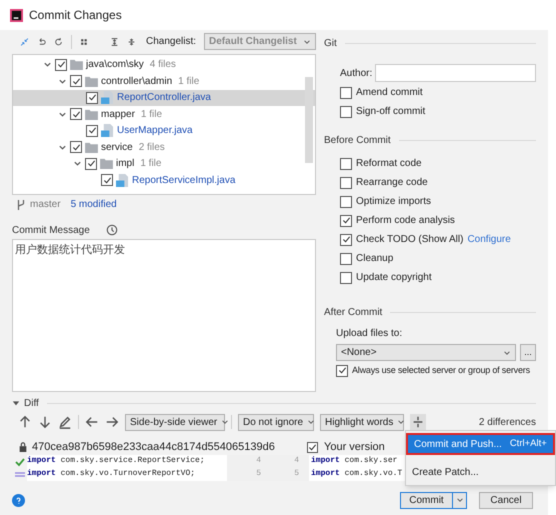 The image size is (556, 515). What do you see at coordinates (31, 403) in the screenshot?
I see `section-title: Diff` at bounding box center [31, 403].